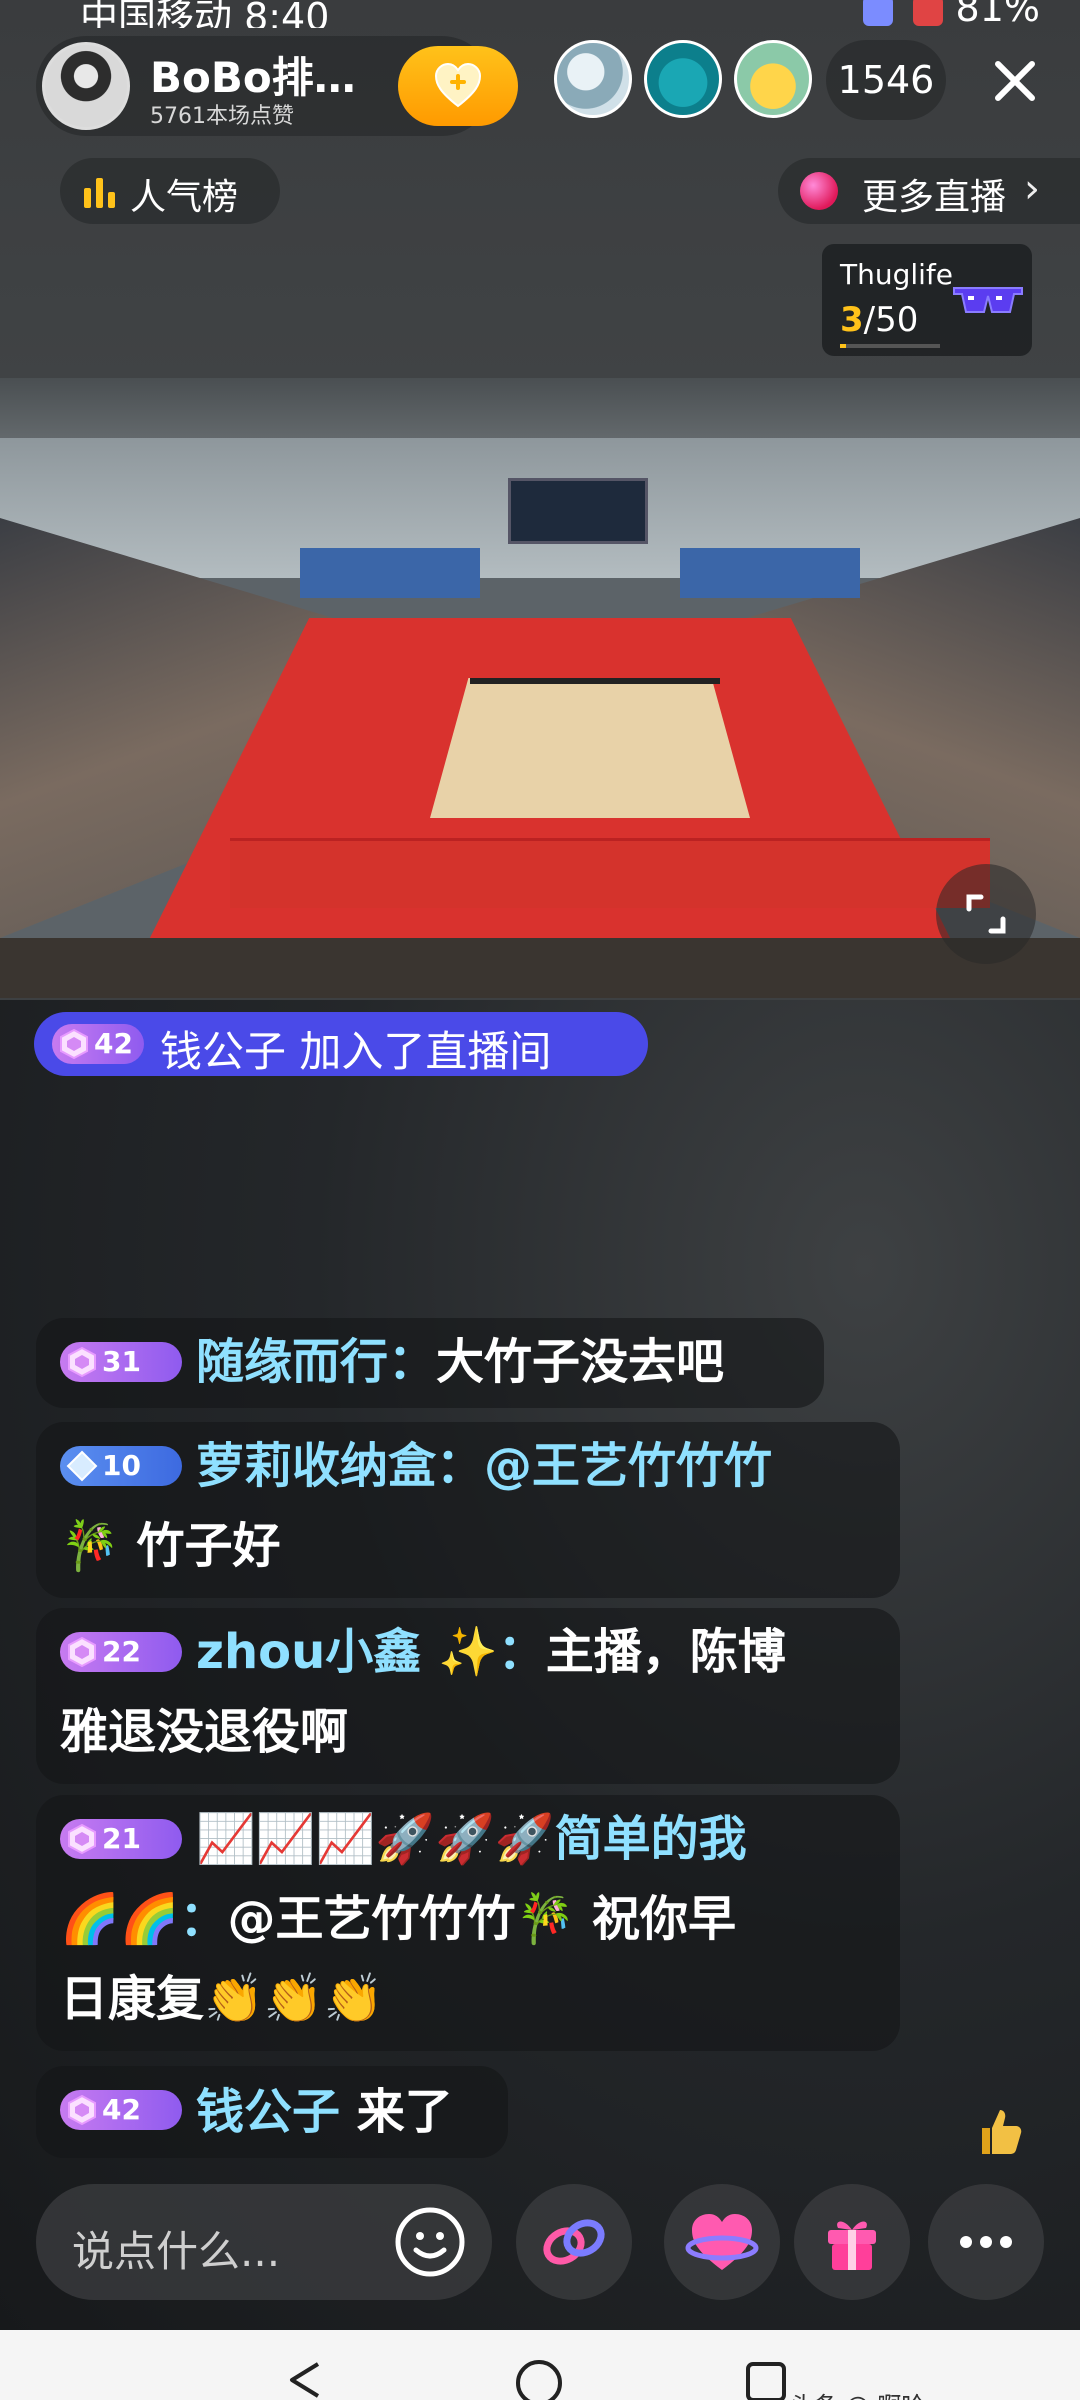  What do you see at coordinates (843, 346) in the screenshot?
I see `gift-task-bar-fill` at bounding box center [843, 346].